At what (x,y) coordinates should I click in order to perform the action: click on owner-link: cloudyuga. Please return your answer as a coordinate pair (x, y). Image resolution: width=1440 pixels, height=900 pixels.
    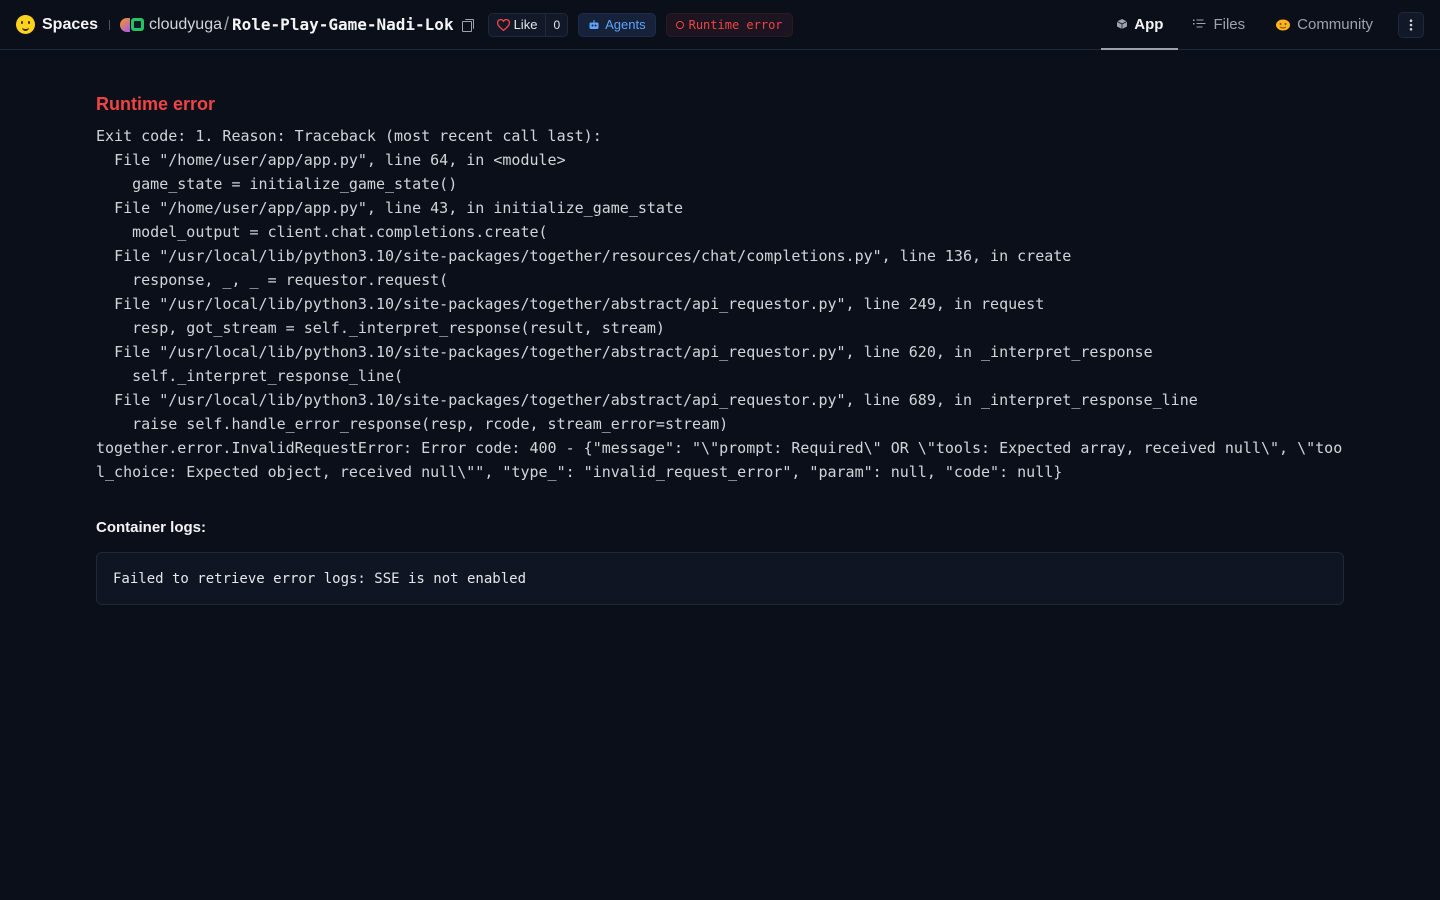
    Looking at the image, I should click on (185, 25).